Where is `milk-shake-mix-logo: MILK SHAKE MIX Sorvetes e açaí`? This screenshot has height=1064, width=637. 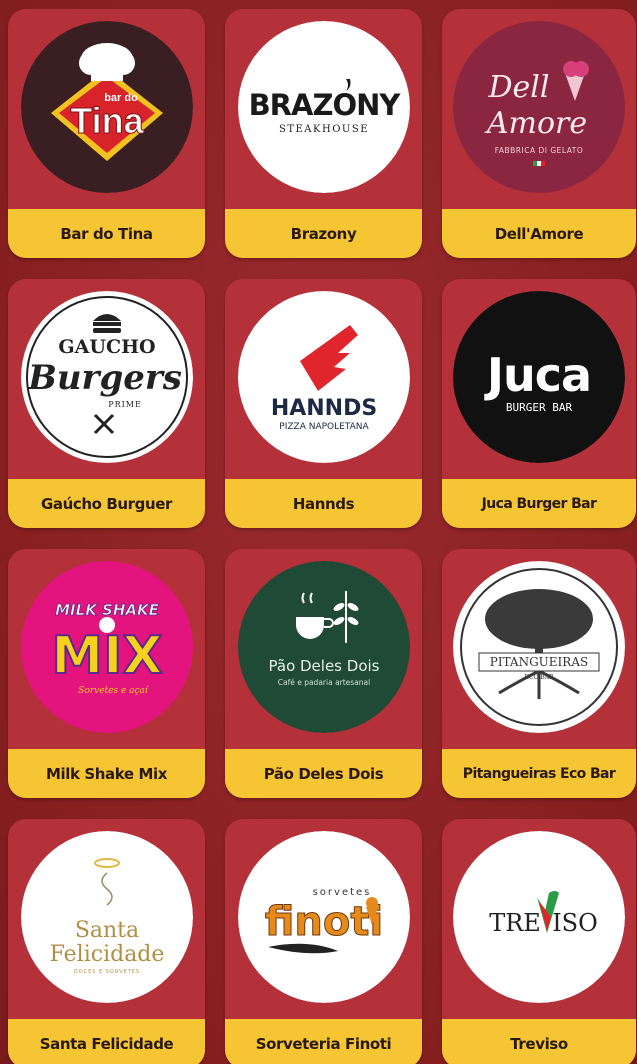
milk-shake-mix-logo: MILK SHAKE MIX Sorvetes e açaí is located at coordinates (106, 647).